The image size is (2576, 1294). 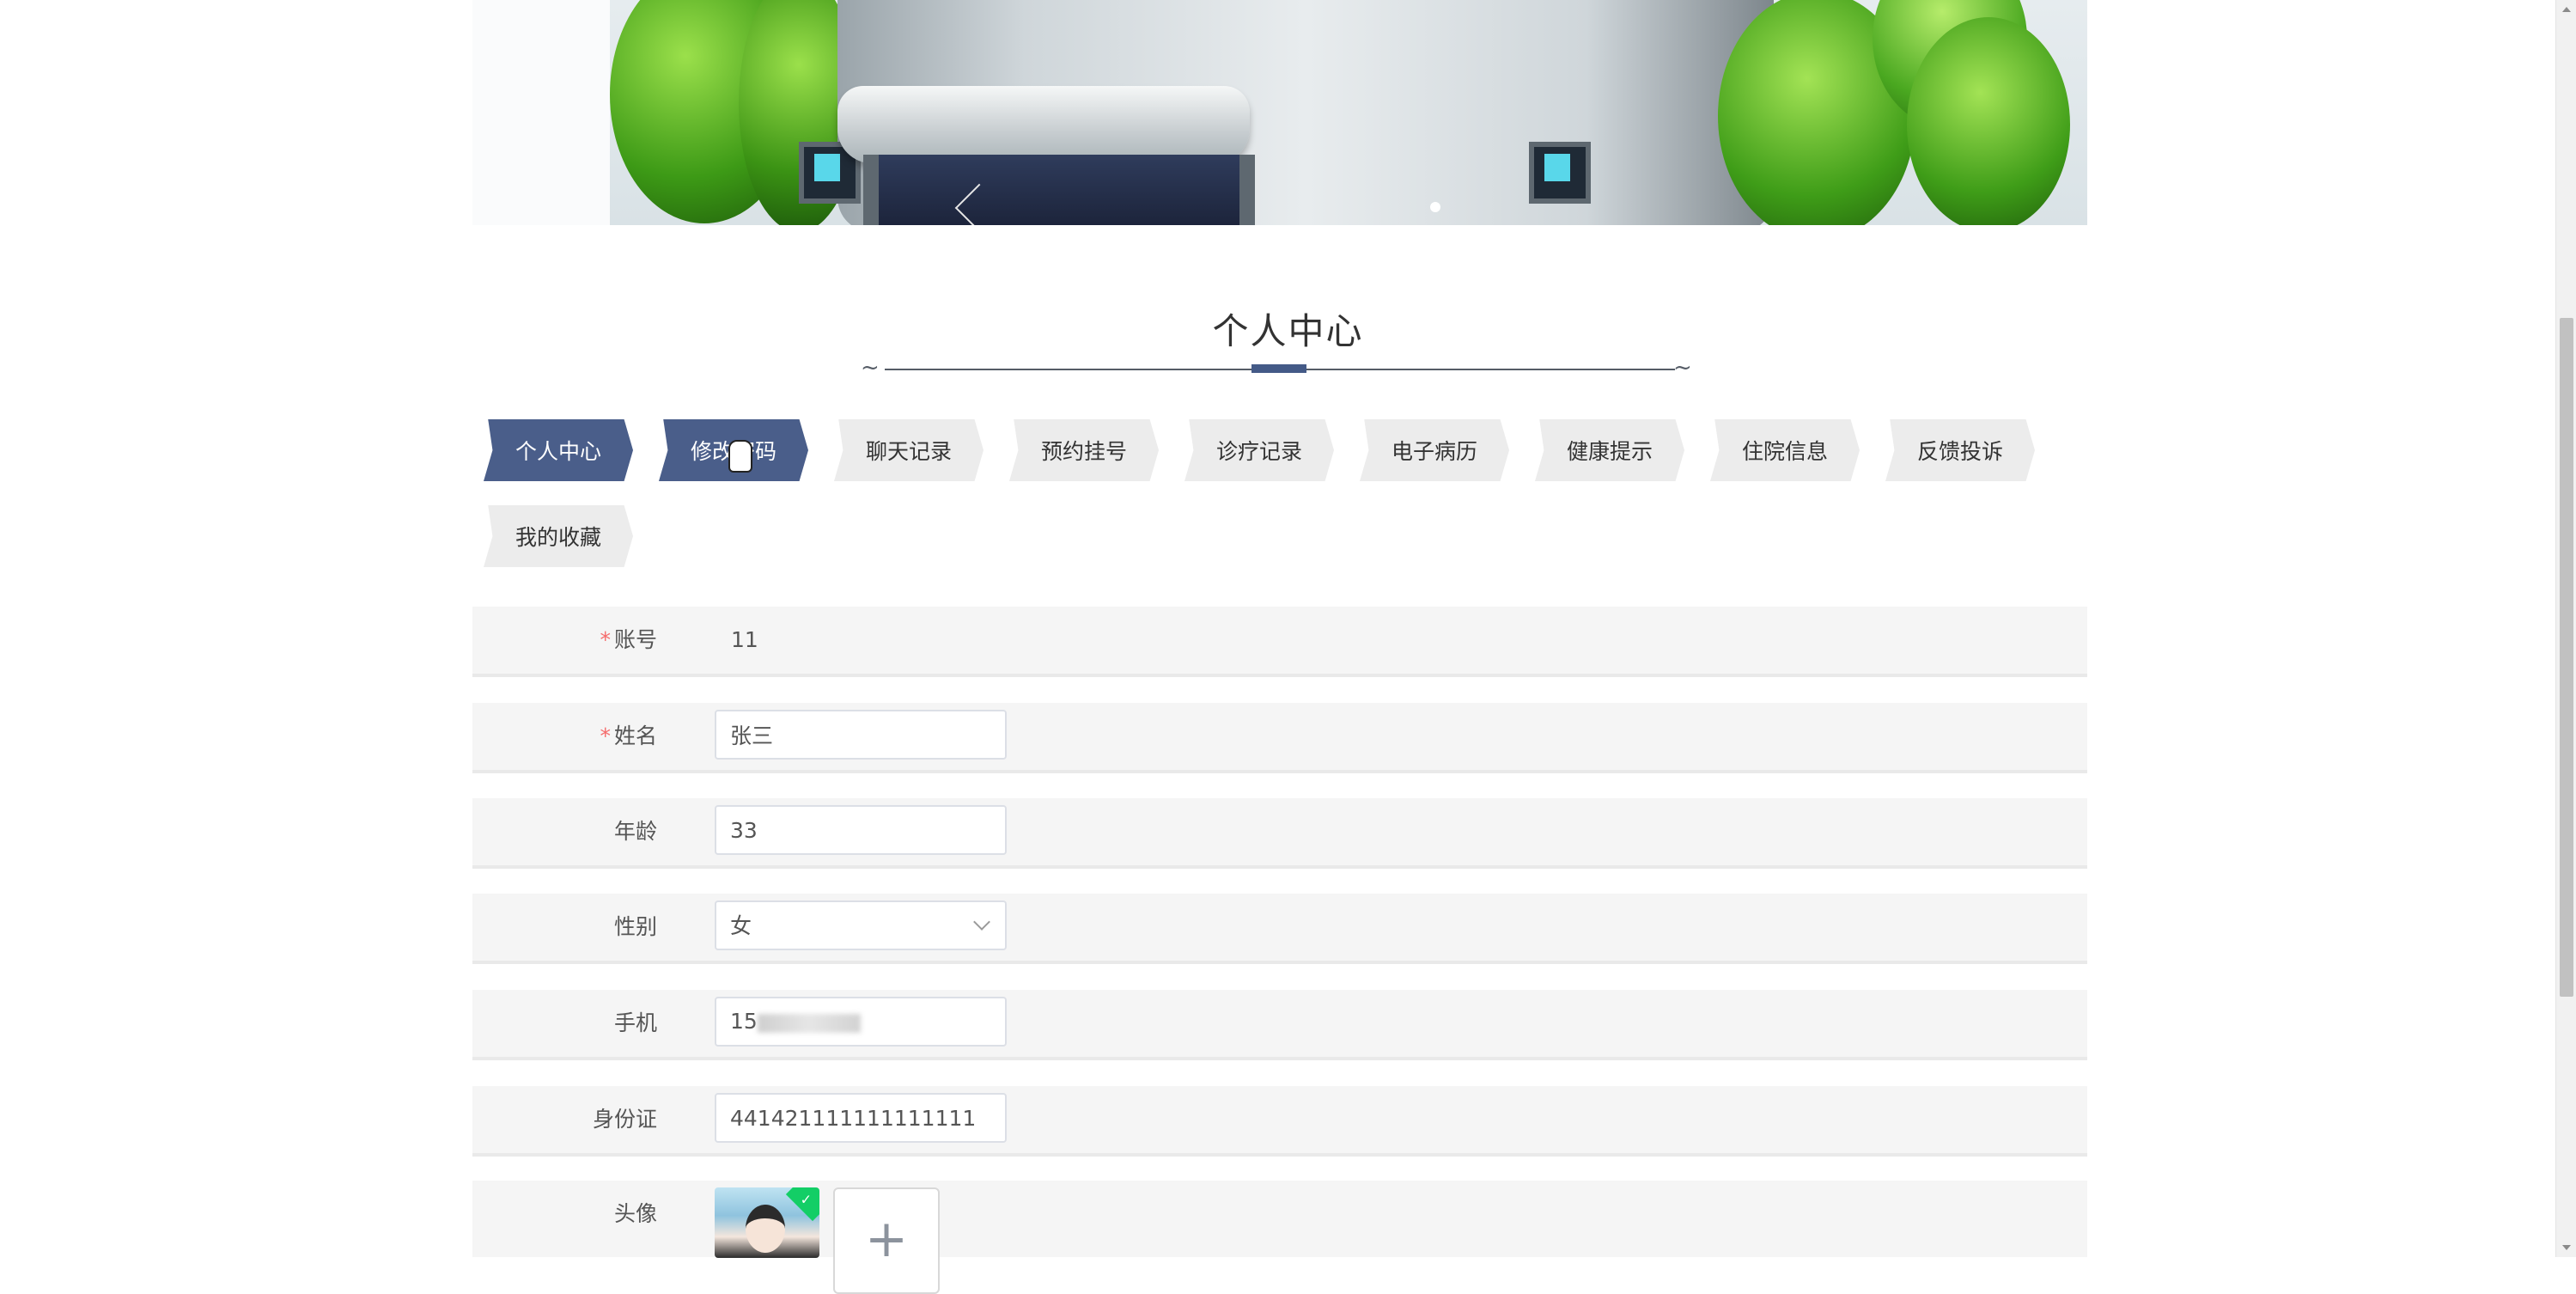 What do you see at coordinates (635, 640) in the screenshot?
I see `account-label-text: 账号` at bounding box center [635, 640].